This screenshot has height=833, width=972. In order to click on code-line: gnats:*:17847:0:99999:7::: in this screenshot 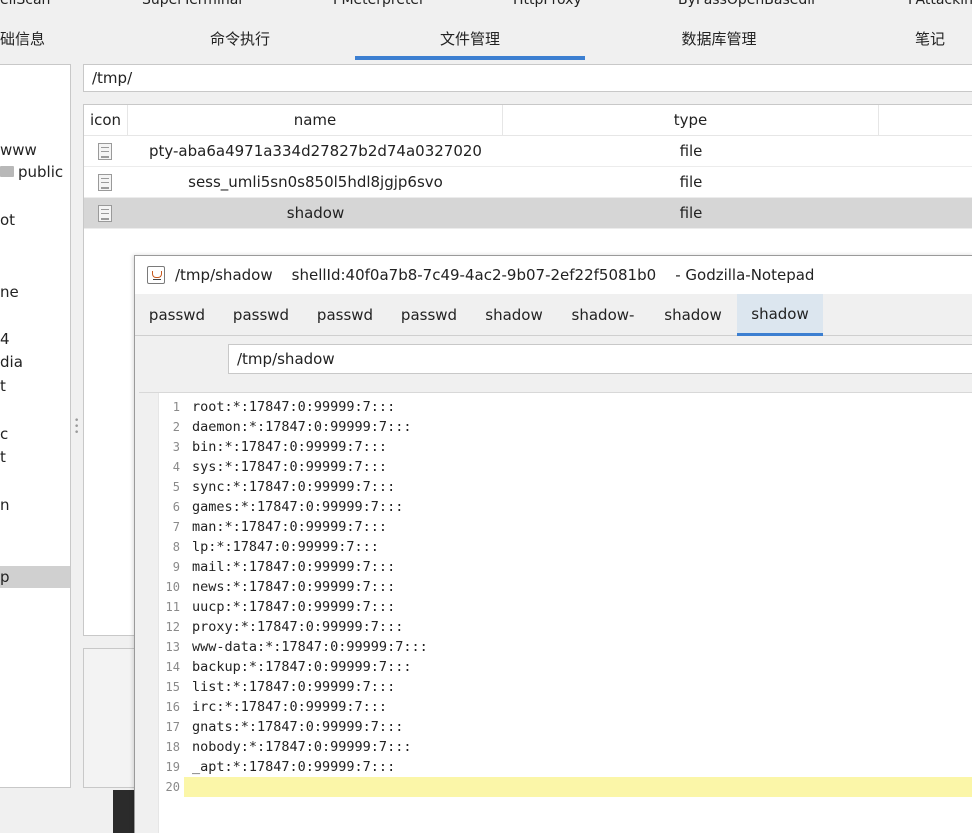, I will do `click(298, 727)`.